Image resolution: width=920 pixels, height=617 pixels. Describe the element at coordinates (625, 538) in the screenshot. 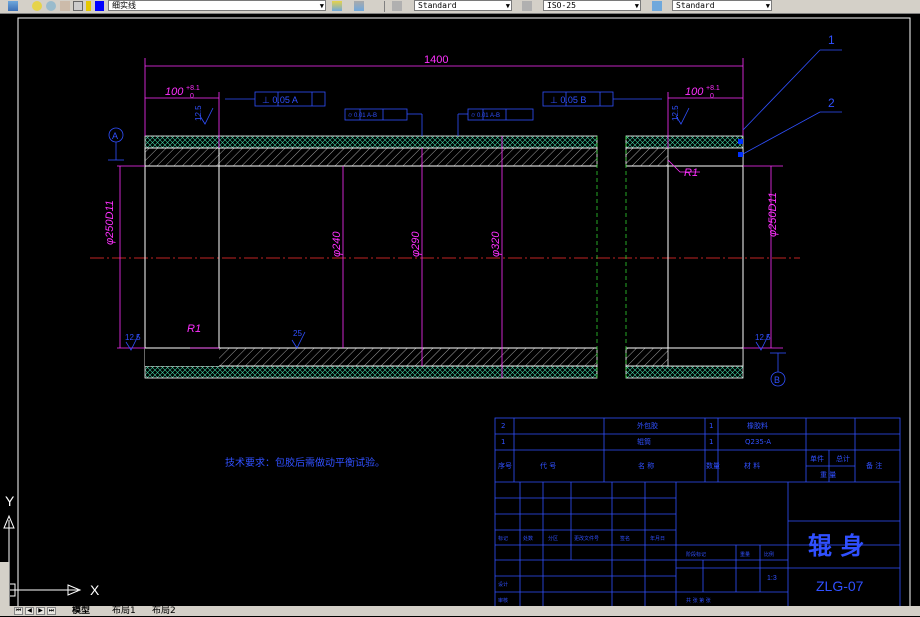

I see `label-sign: 签名` at that location.